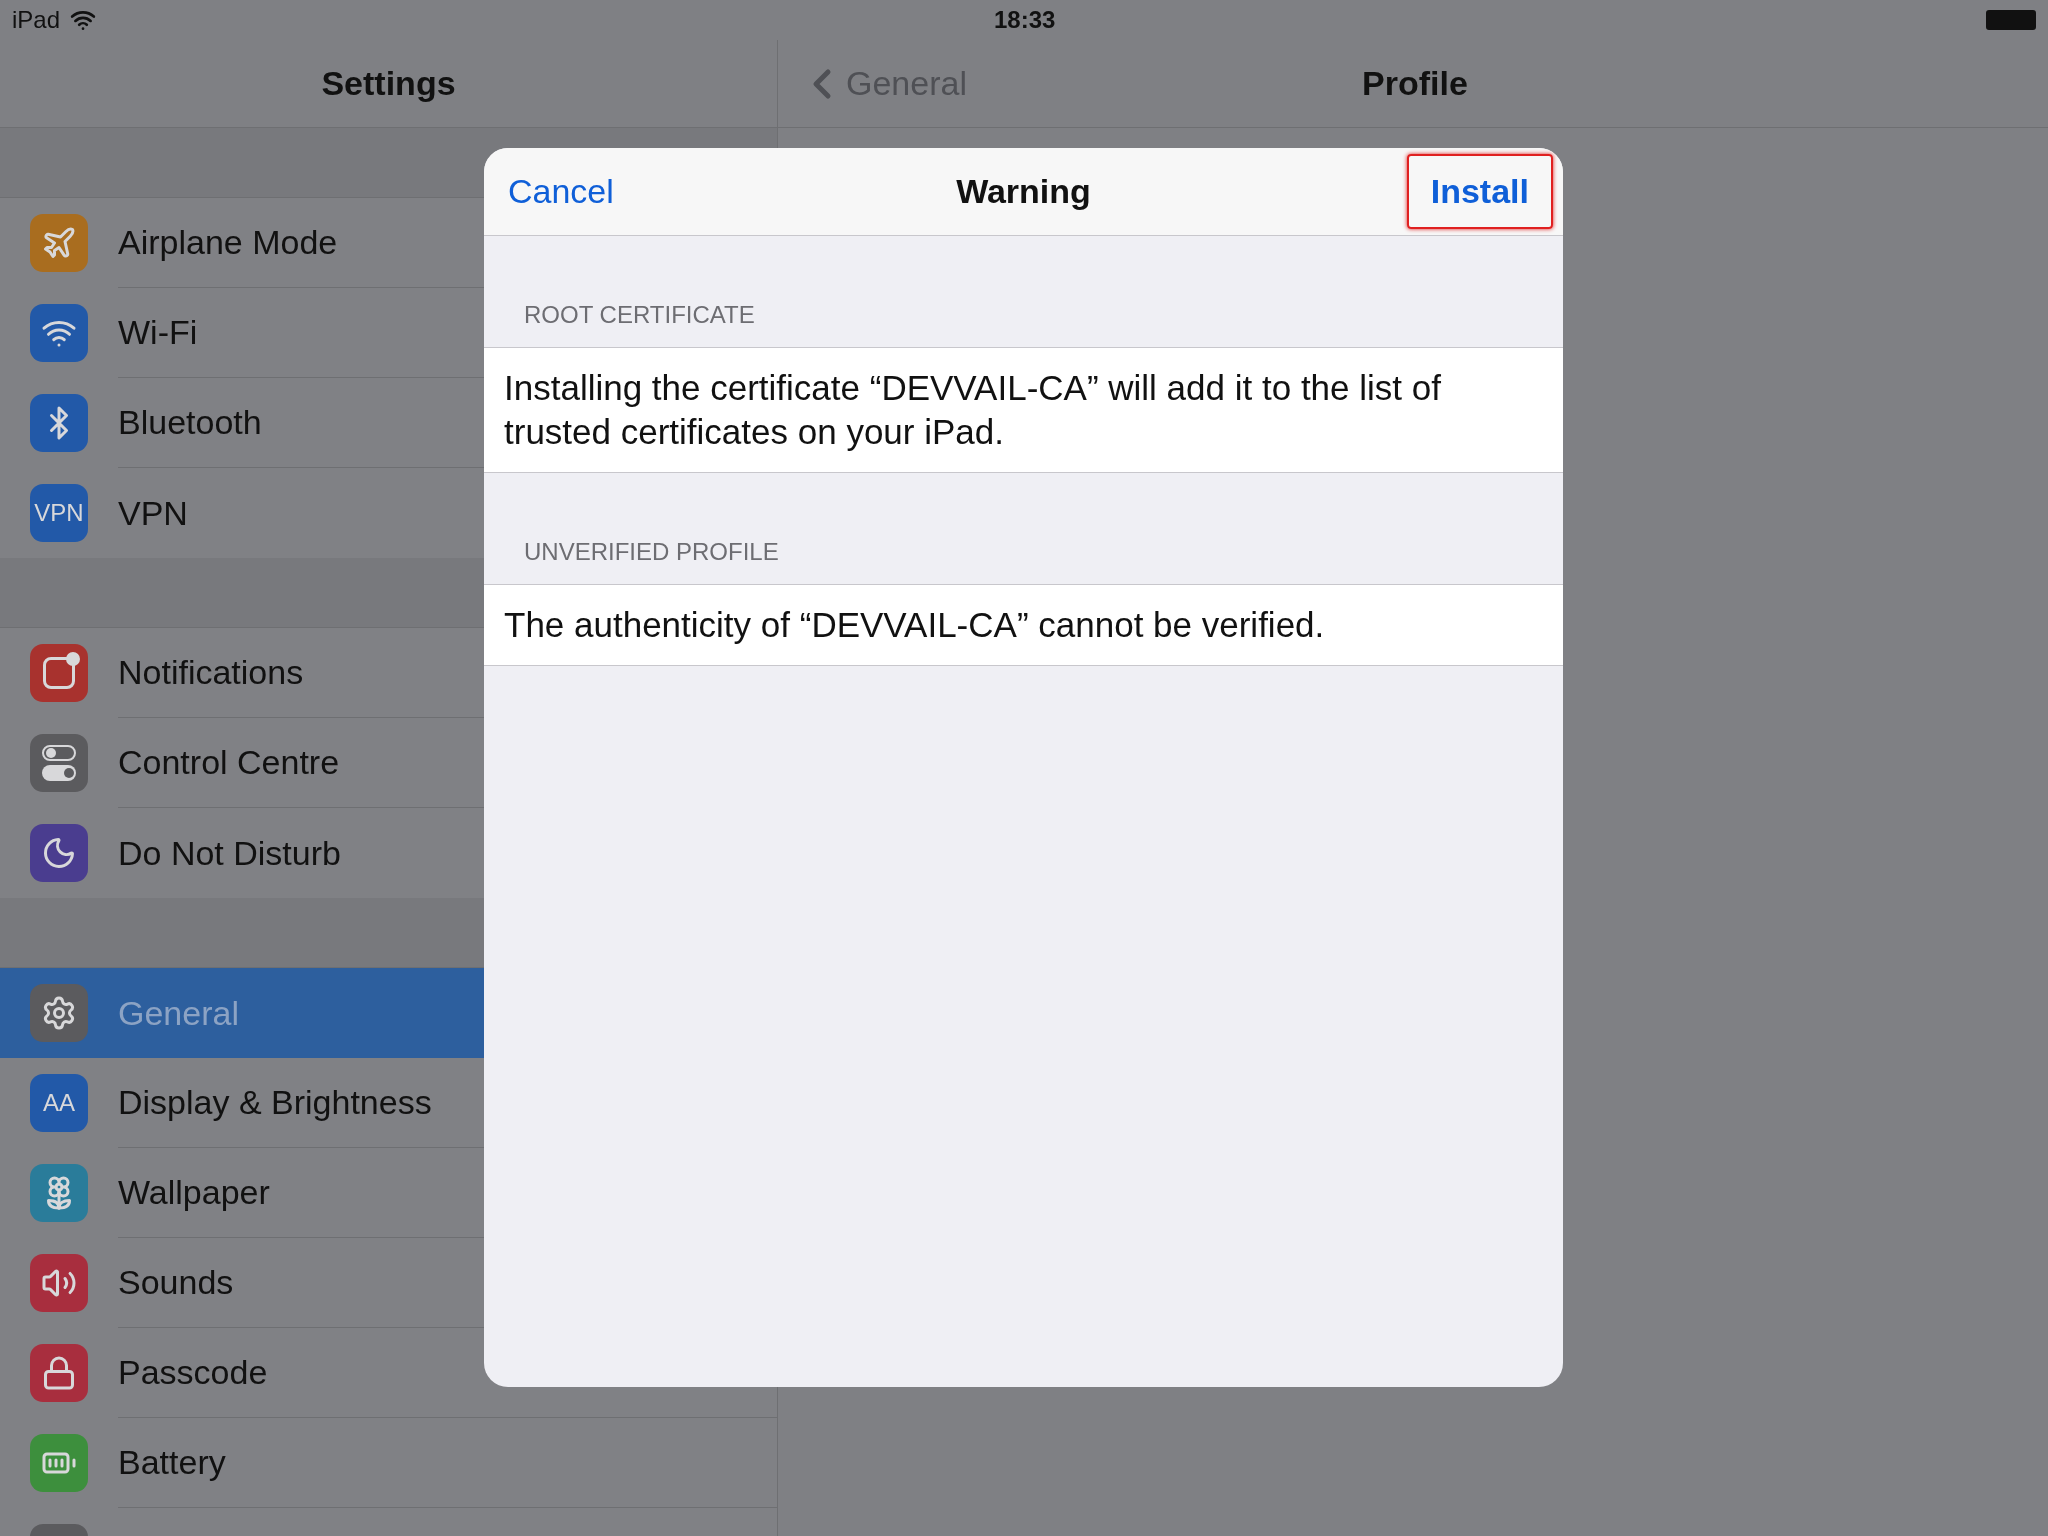  What do you see at coordinates (1479, 191) in the screenshot?
I see `install-button: Install` at bounding box center [1479, 191].